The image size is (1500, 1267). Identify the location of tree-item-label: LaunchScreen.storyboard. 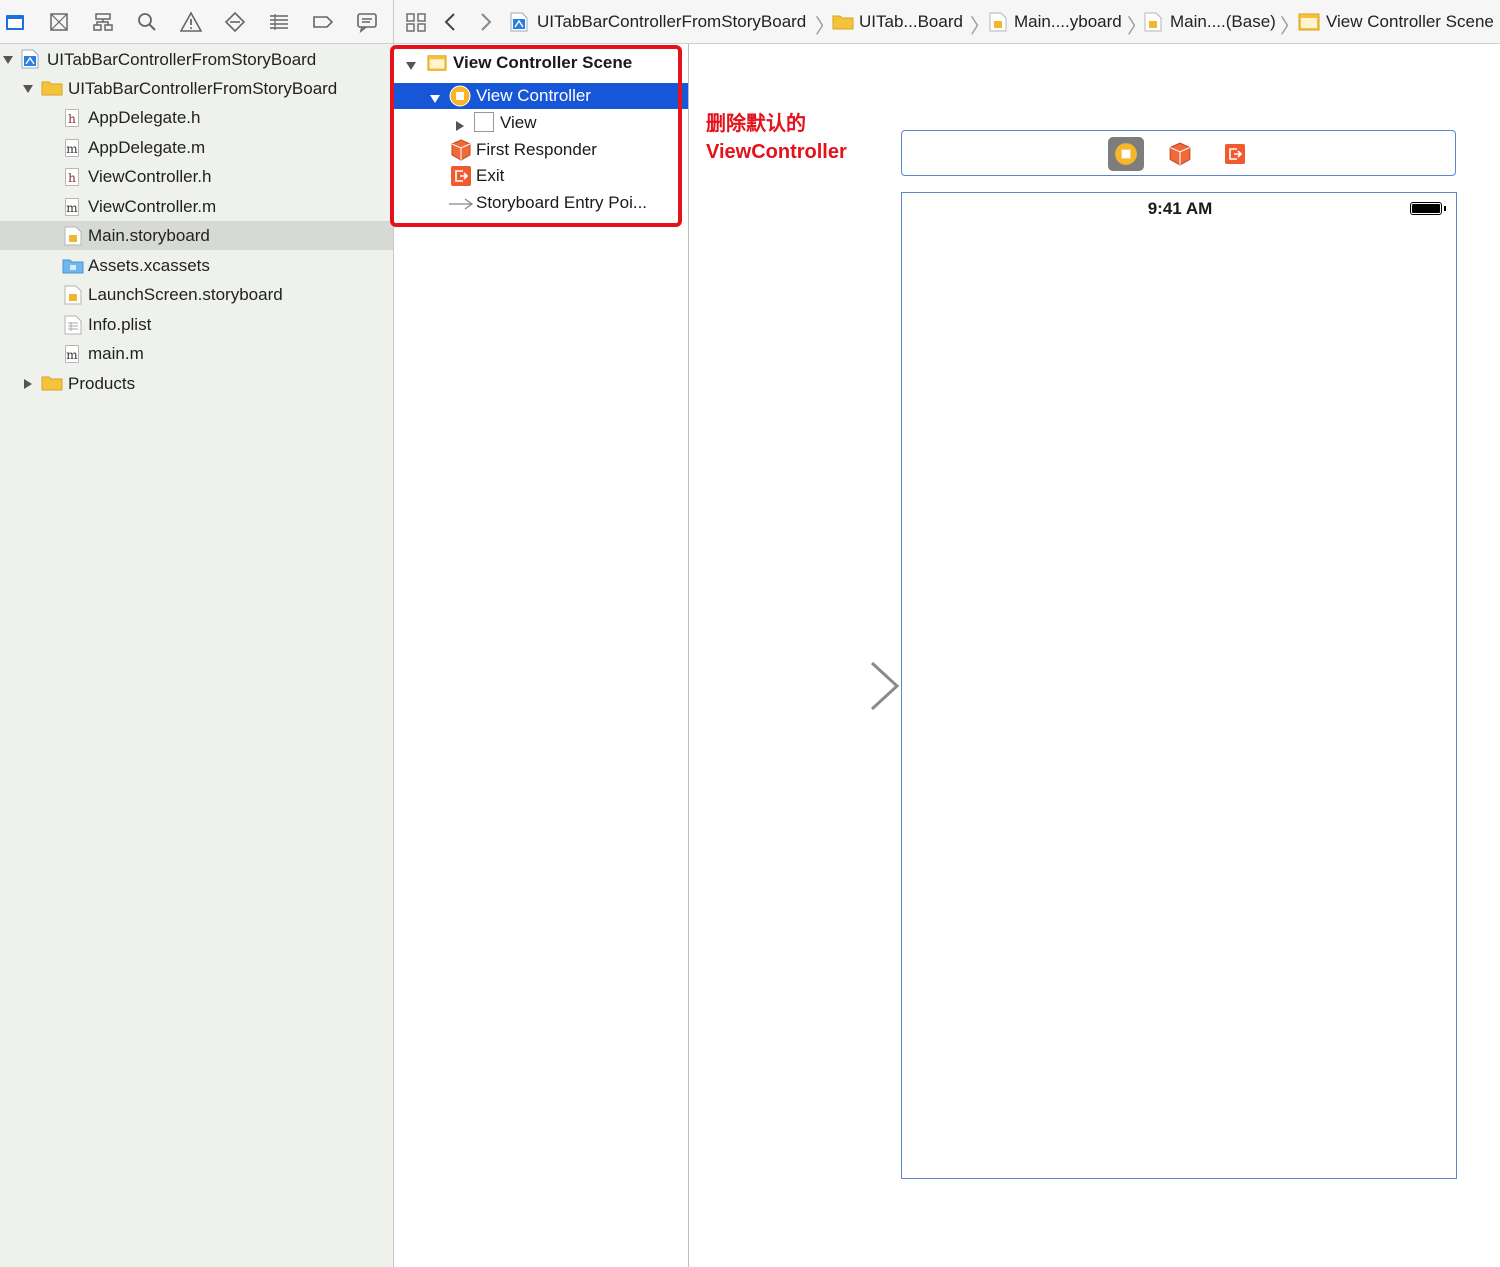
(185, 294).